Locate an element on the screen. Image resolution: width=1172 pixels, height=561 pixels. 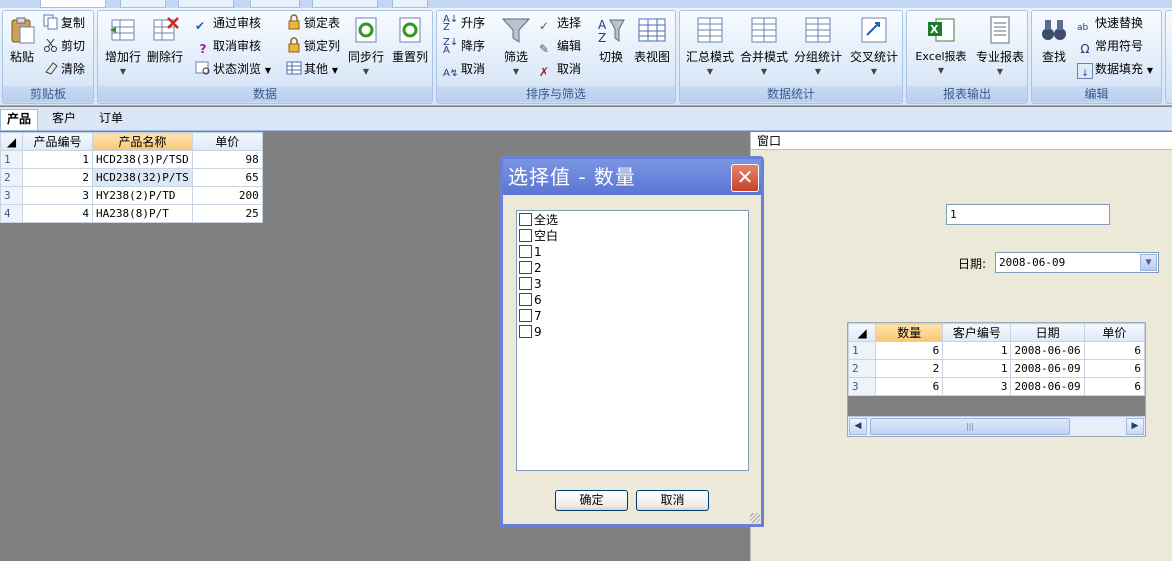
state-browse-button: 状态浏览 ▼ is located at coordinates (233, 69).